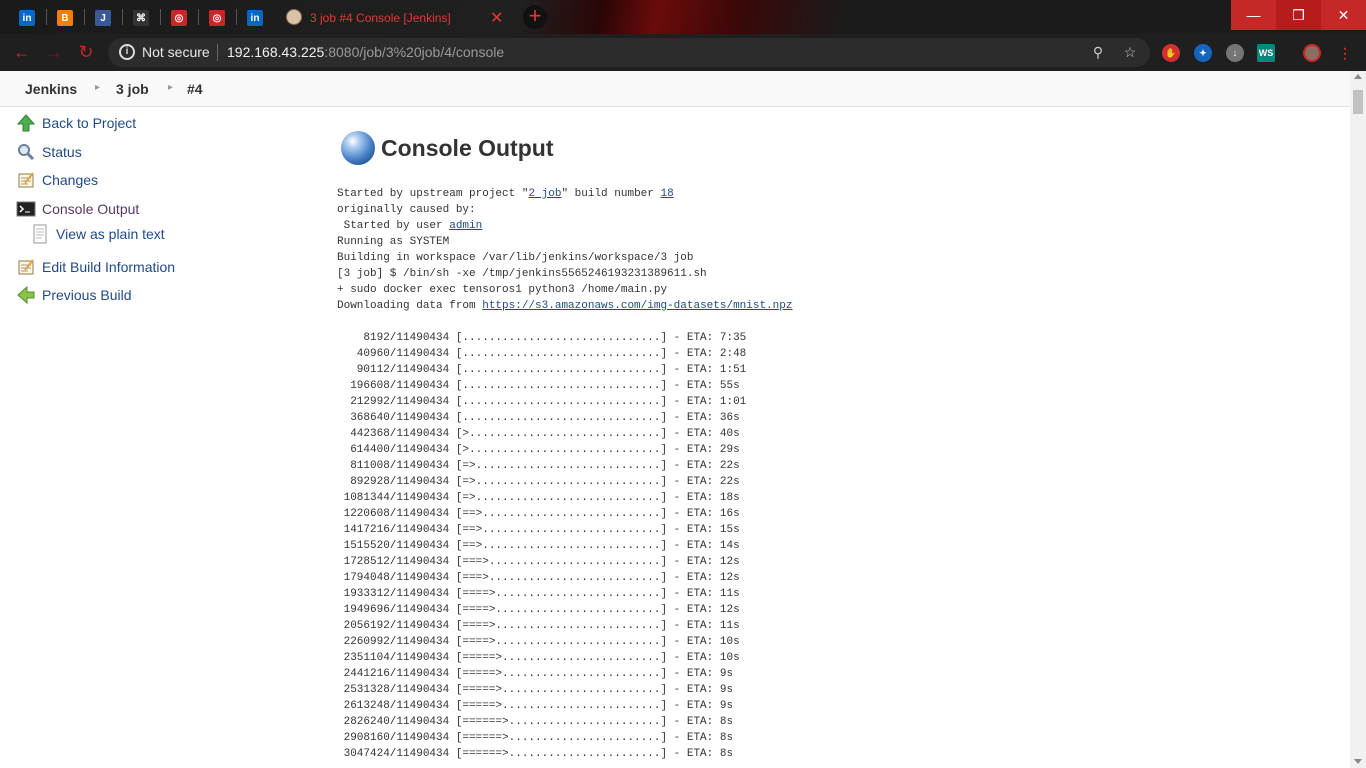 This screenshot has width=1366, height=768. Describe the element at coordinates (91, 209) in the screenshot. I see `sidebar-label: Console Output` at that location.